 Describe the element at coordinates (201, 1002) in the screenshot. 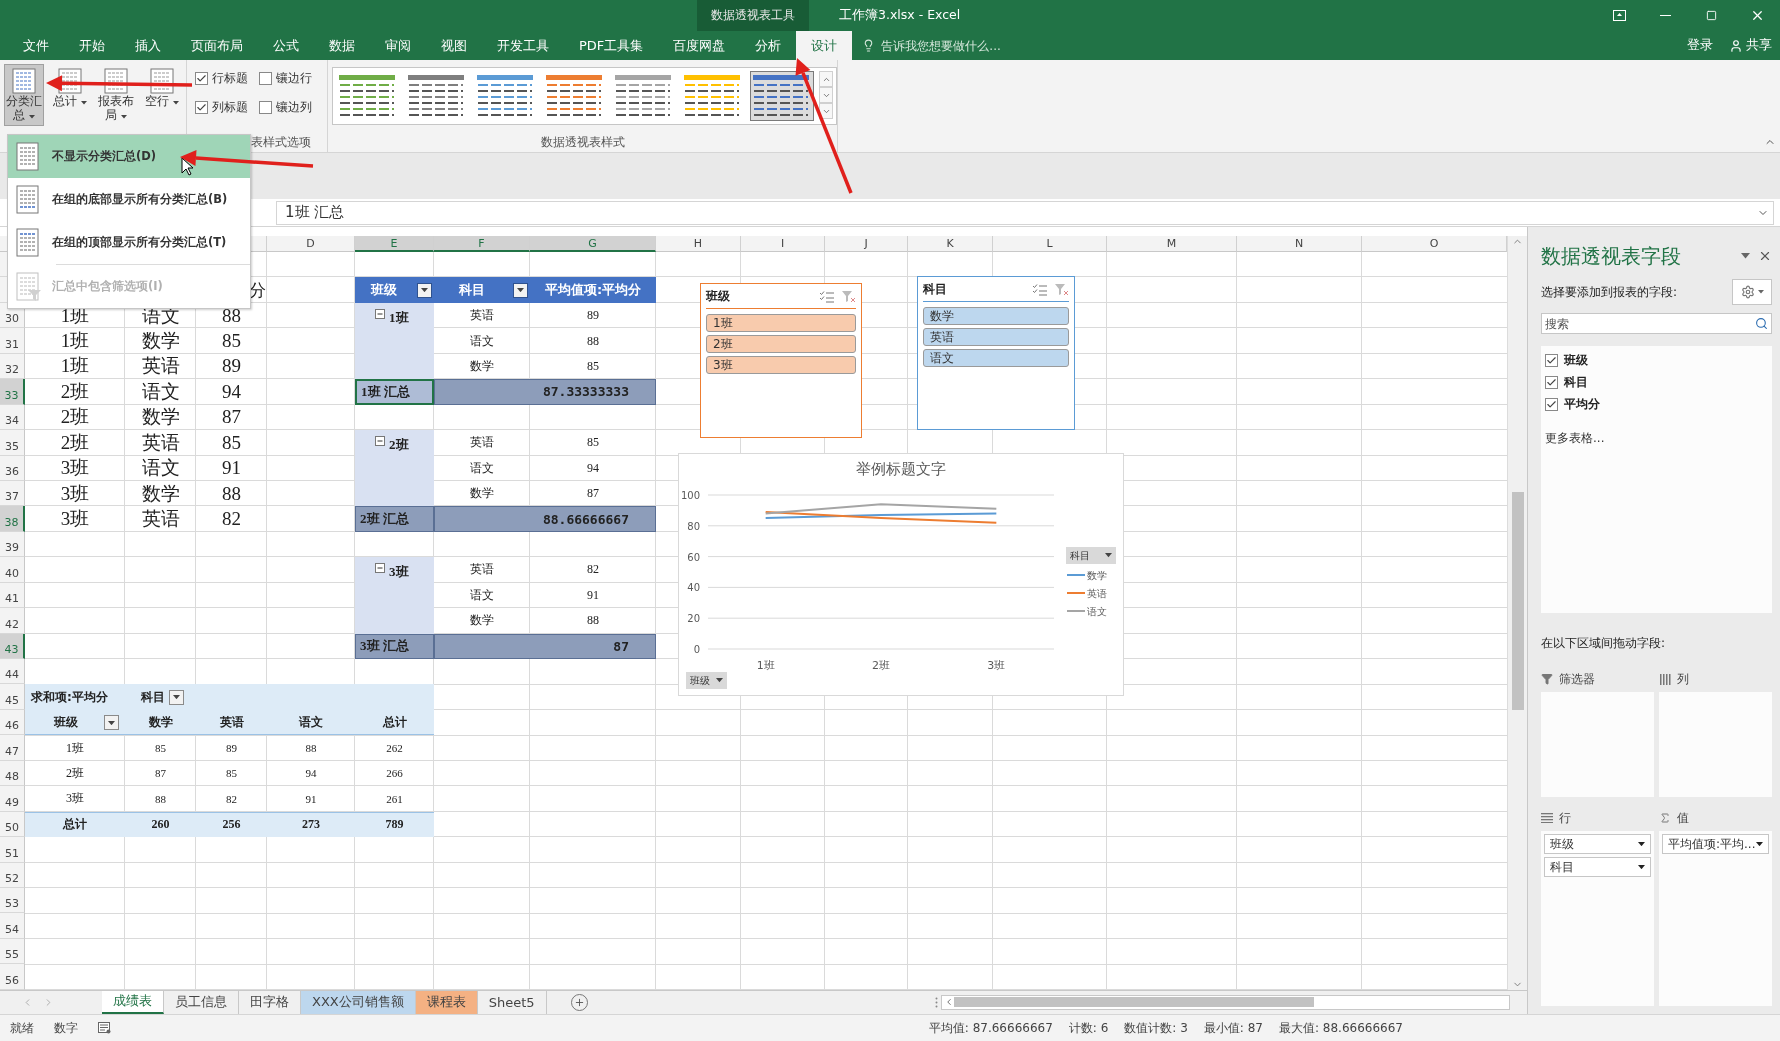

I see `sheet-tab: 员工信息` at that location.